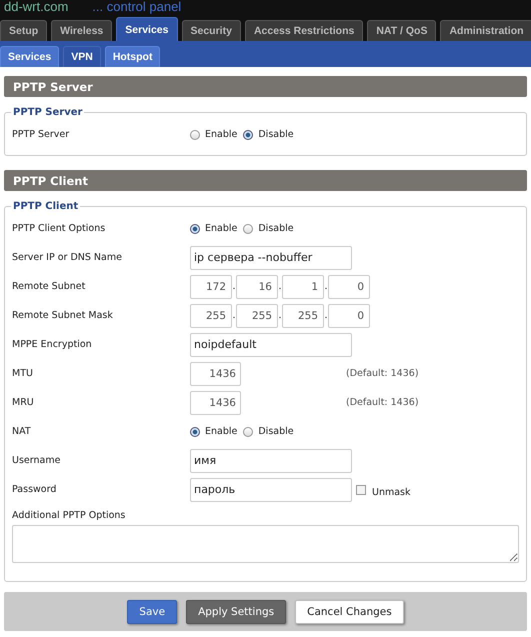 The image size is (531, 637). What do you see at coordinates (132, 56) in the screenshot?
I see `sub-tab: Hotspot` at bounding box center [132, 56].